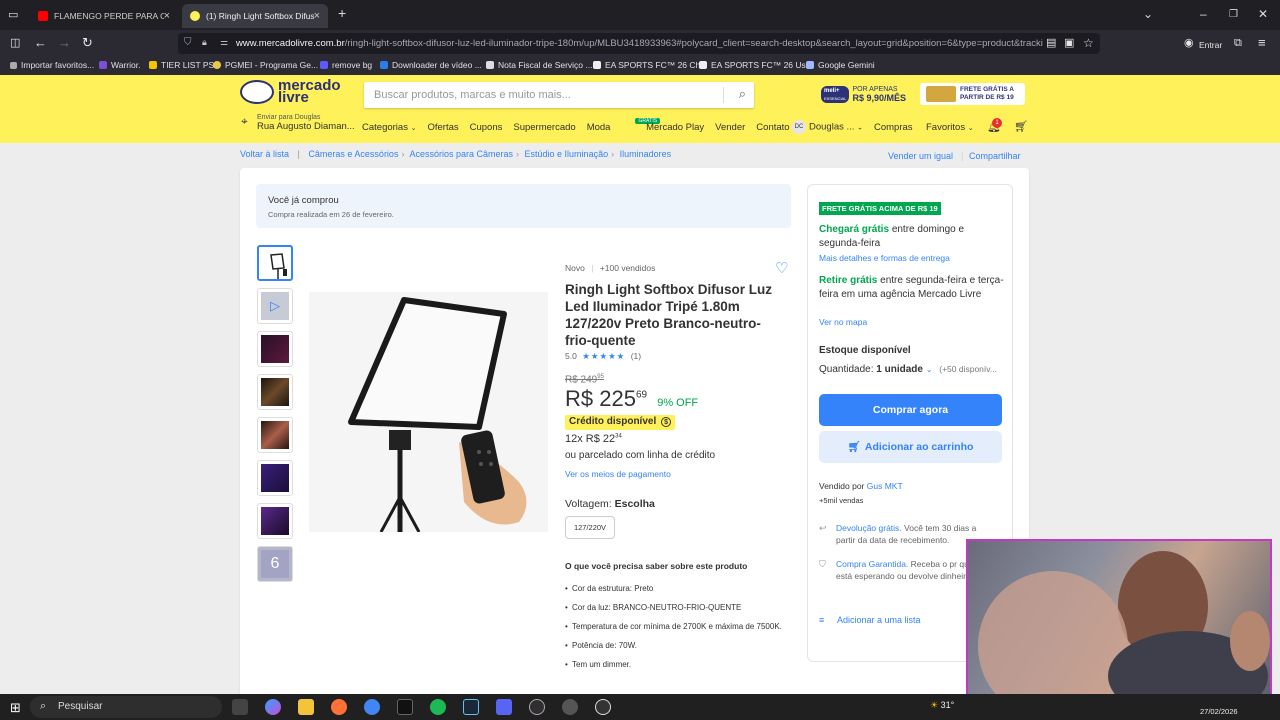 The height and width of the screenshot is (720, 1280). What do you see at coordinates (742, 94) in the screenshot?
I see `search-icon: ⌕` at bounding box center [742, 94].